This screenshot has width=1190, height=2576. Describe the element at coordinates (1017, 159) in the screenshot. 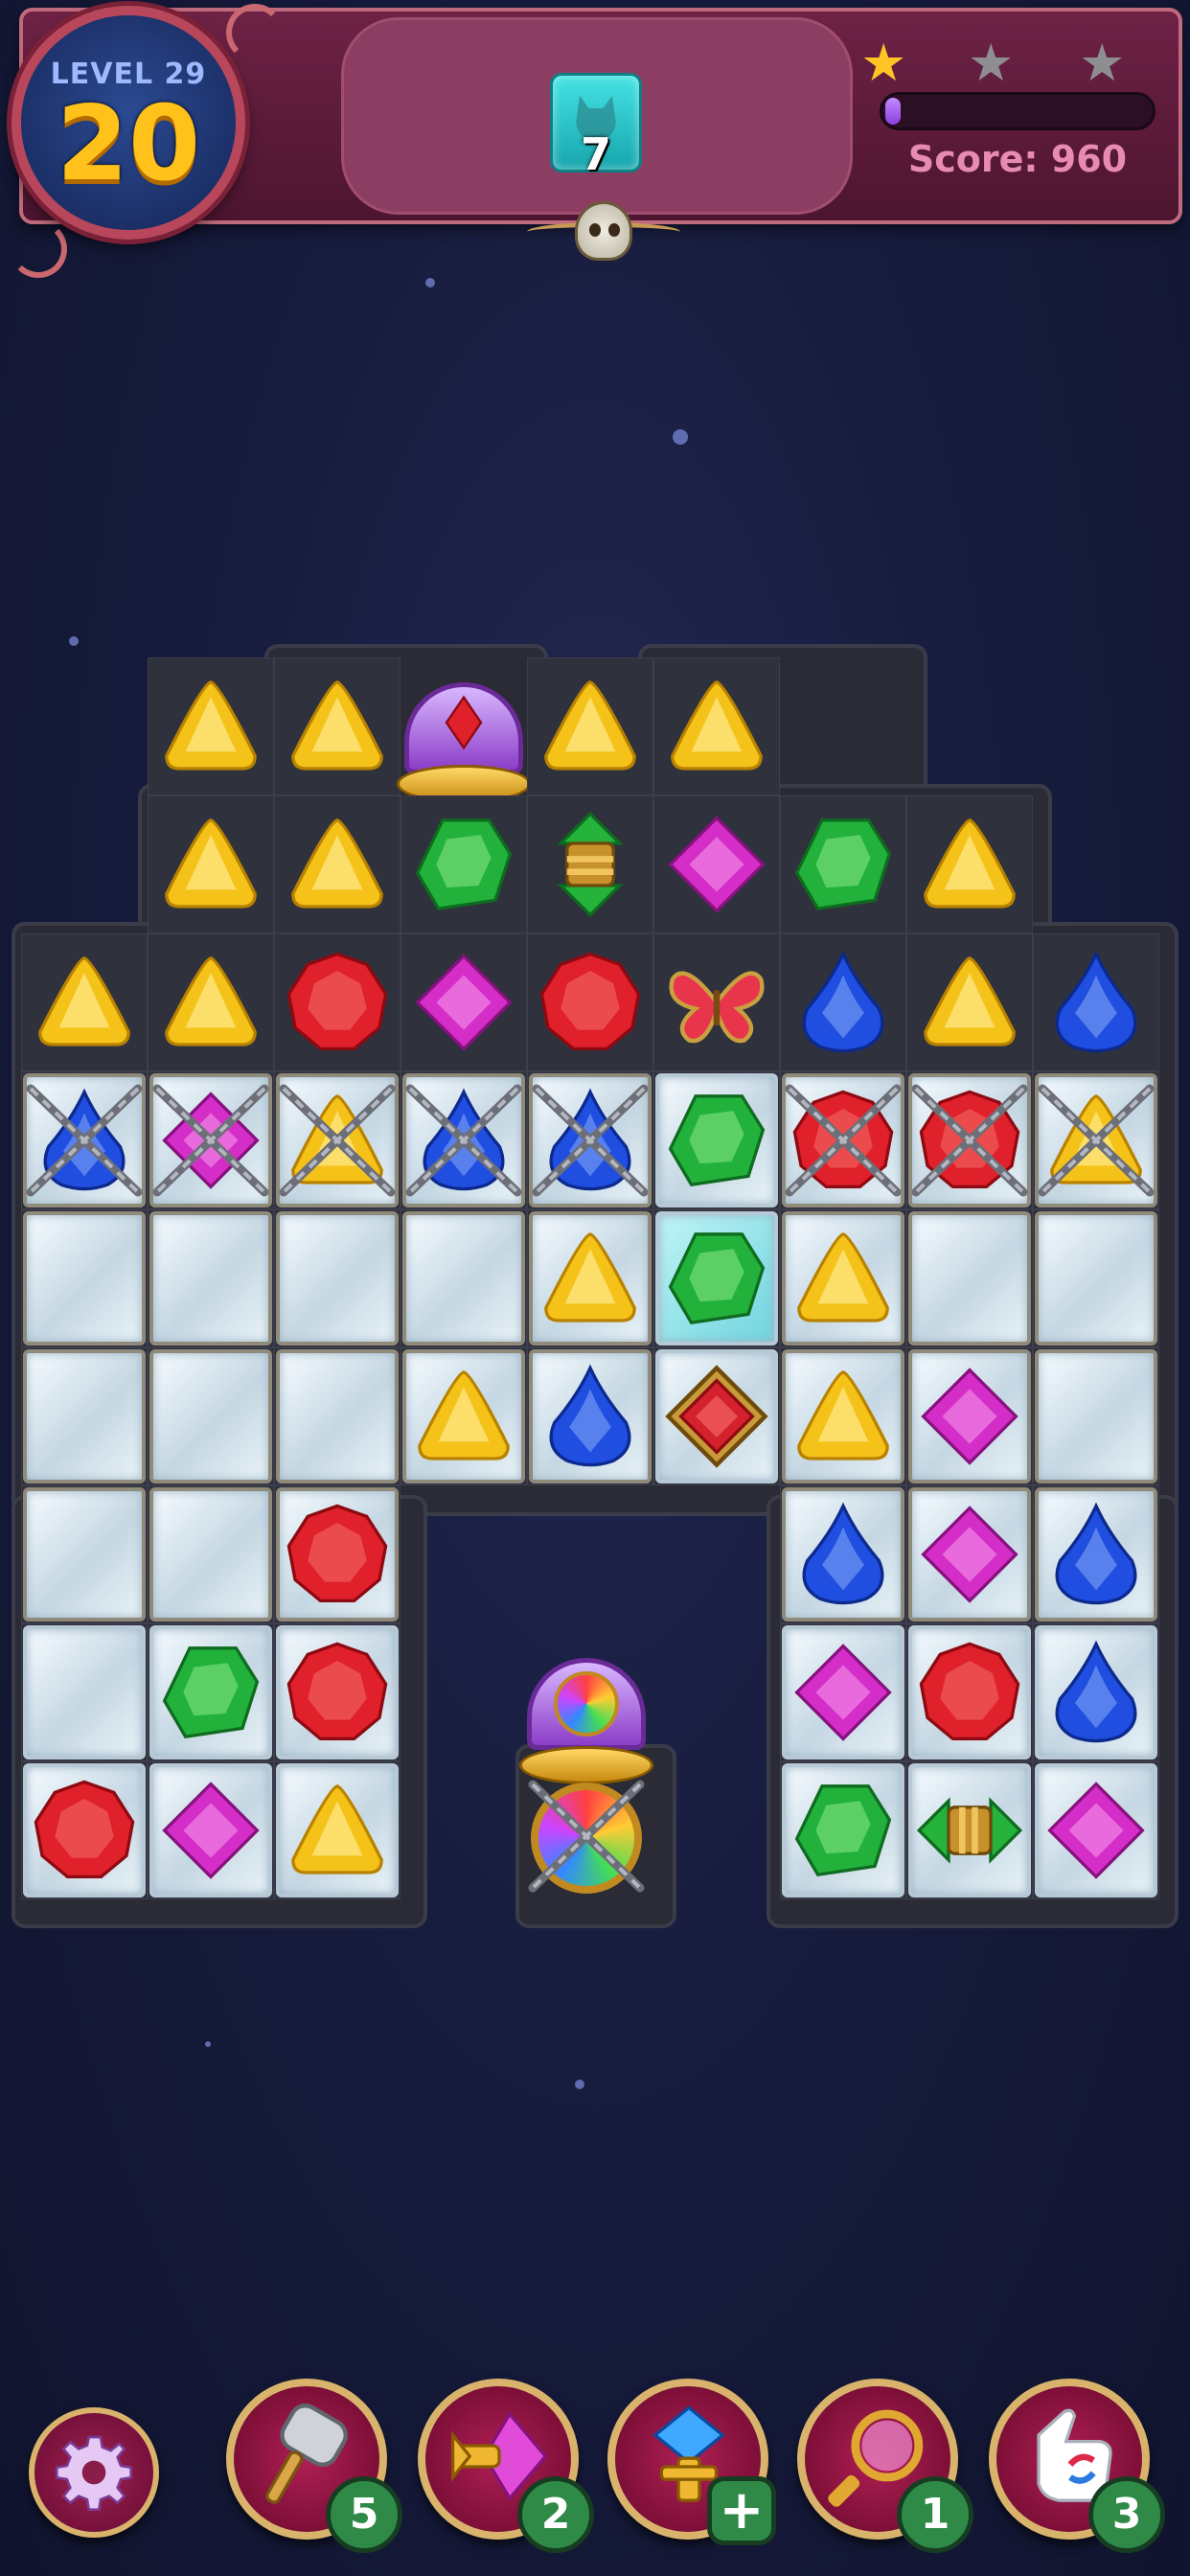

I see `score-label: Score: 960` at that location.